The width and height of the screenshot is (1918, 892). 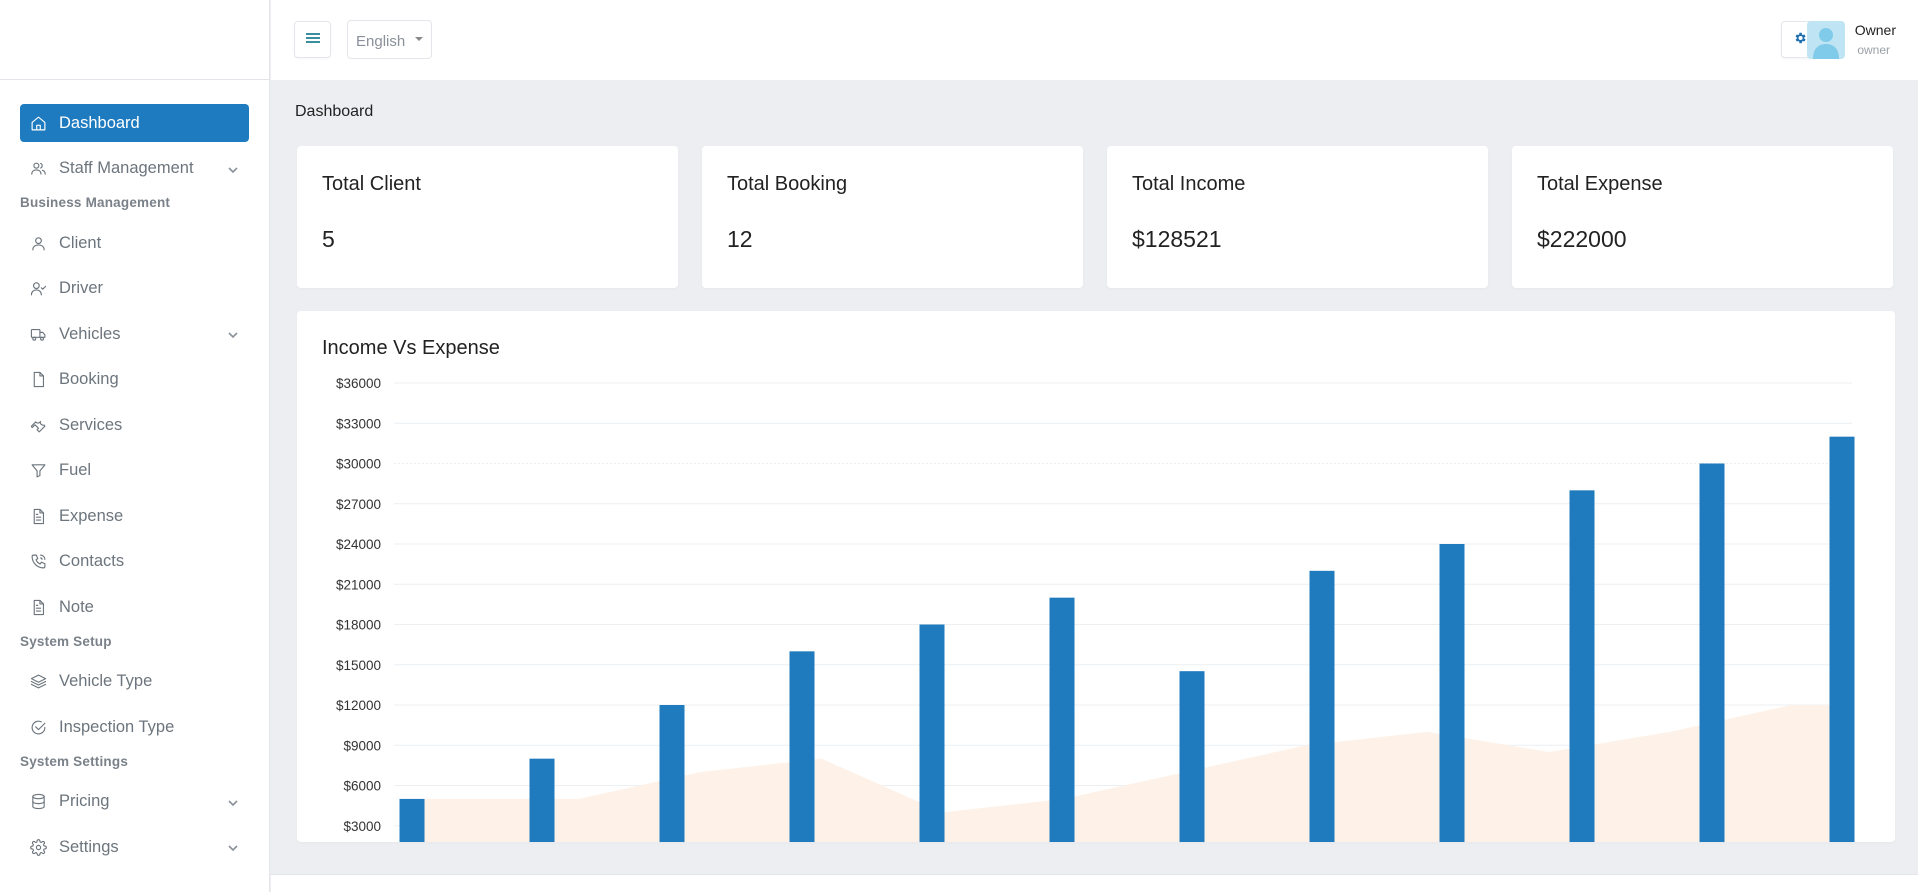 What do you see at coordinates (38, 380) in the screenshot?
I see `file-icon` at bounding box center [38, 380].